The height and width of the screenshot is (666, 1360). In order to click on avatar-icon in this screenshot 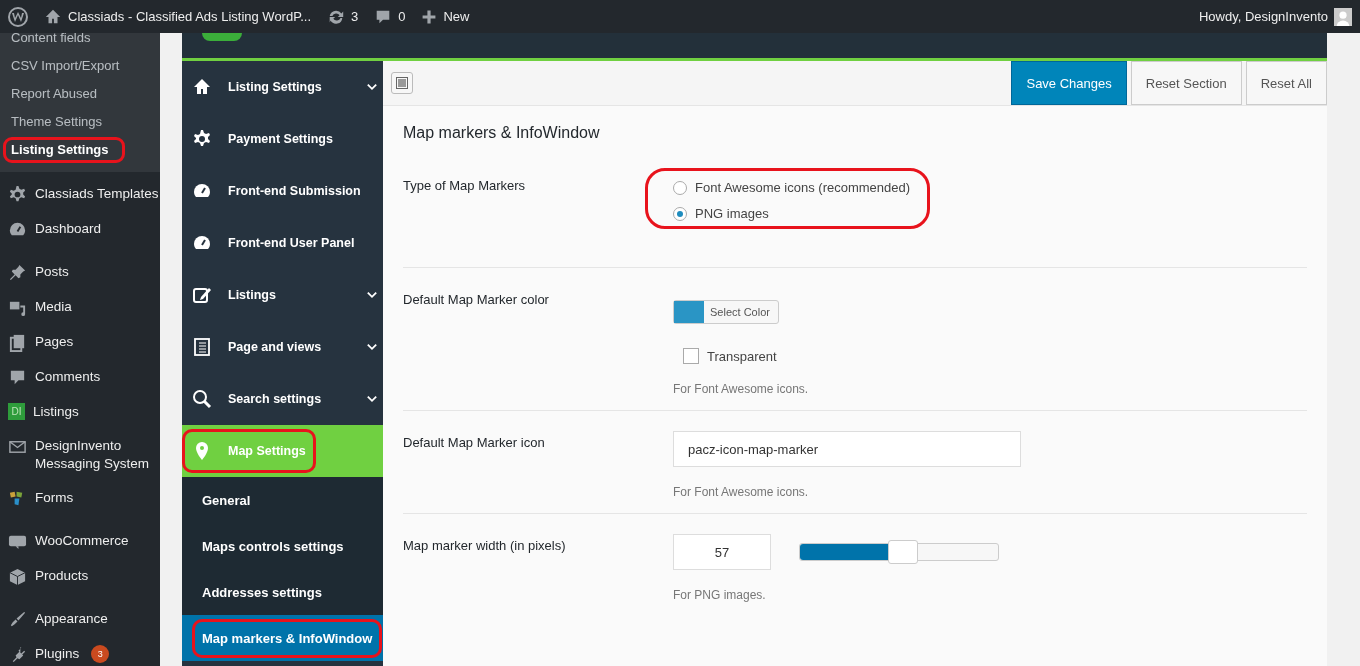, I will do `click(1343, 16)`.